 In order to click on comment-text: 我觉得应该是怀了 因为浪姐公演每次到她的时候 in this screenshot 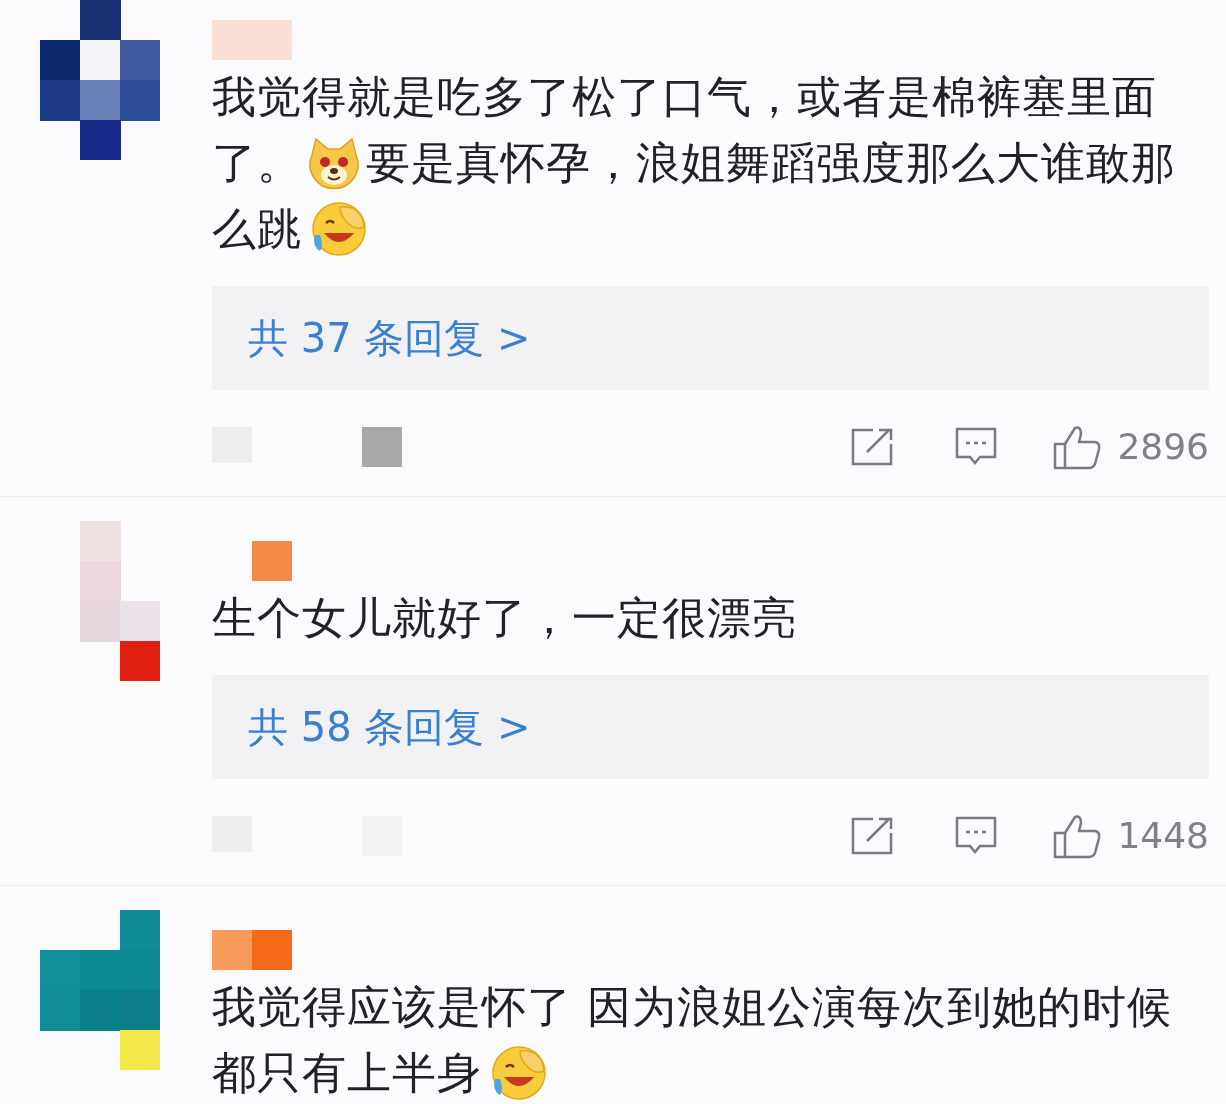, I will do `click(692, 1007)`.